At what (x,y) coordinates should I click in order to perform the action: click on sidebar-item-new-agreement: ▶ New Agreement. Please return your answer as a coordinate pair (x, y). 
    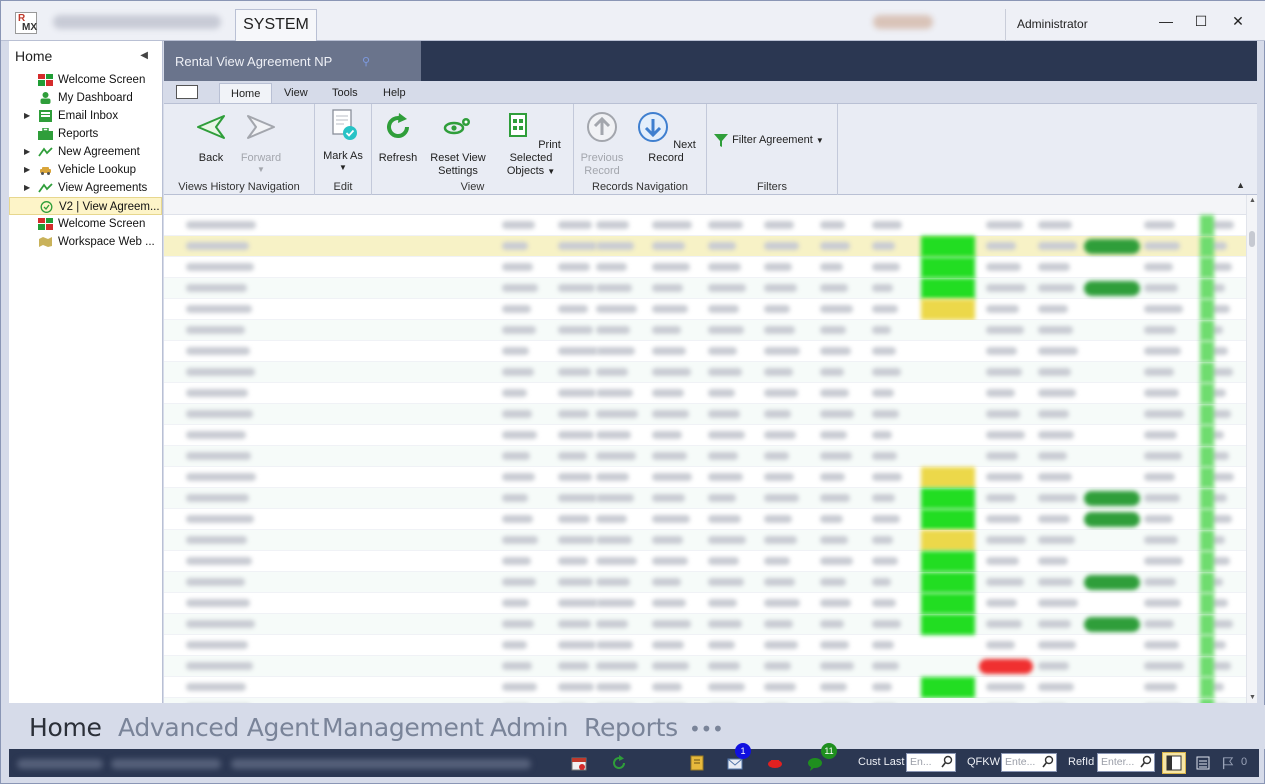
    Looking at the image, I should click on (85, 152).